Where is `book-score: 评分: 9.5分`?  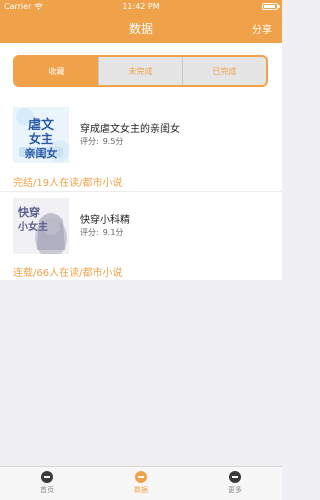 book-score: 评分: 9.5分 is located at coordinates (101, 141).